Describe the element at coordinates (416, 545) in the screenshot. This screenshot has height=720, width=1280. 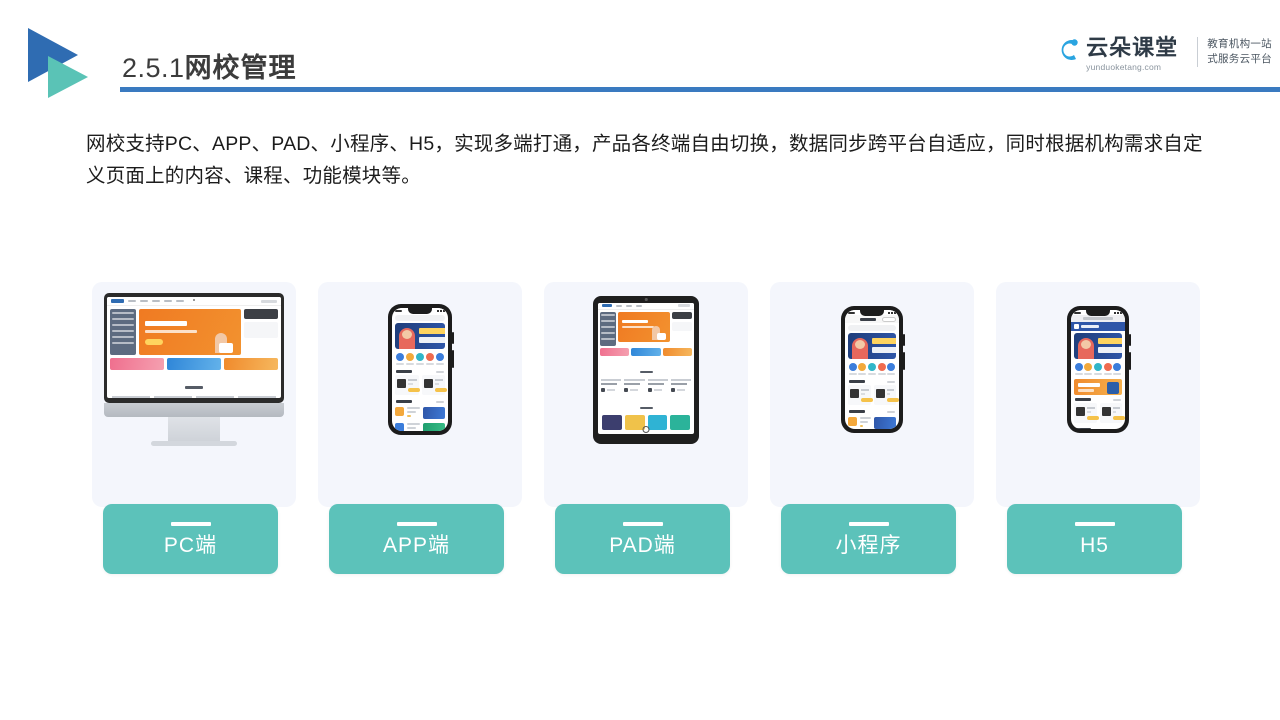
I see `card-label-text: APP端` at that location.